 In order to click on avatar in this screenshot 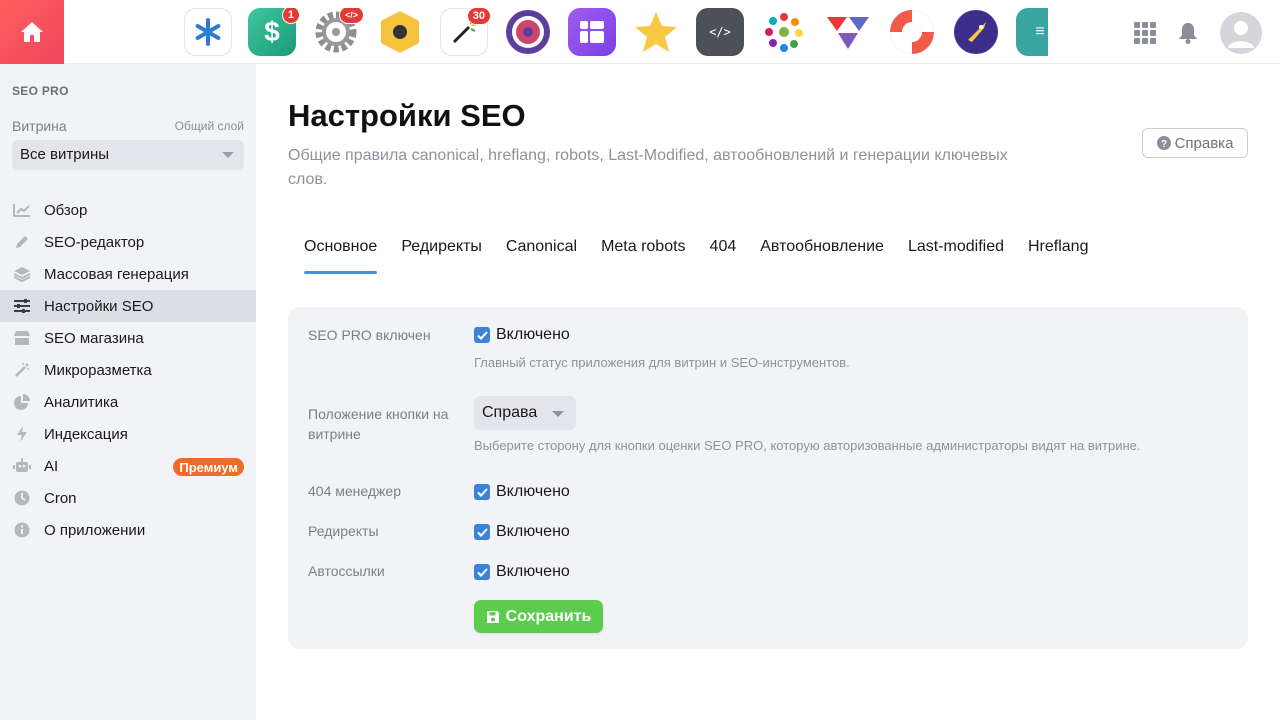, I will do `click(1241, 33)`.